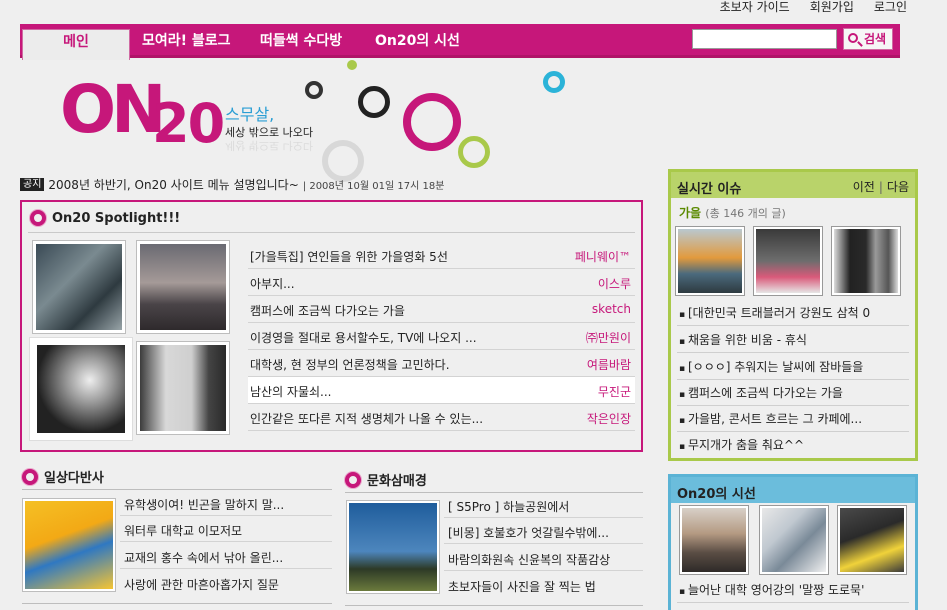 The width and height of the screenshot is (947, 610). I want to click on item-title: [가을특집] 연인들을 위한 가을영화 5선, so click(349, 257).